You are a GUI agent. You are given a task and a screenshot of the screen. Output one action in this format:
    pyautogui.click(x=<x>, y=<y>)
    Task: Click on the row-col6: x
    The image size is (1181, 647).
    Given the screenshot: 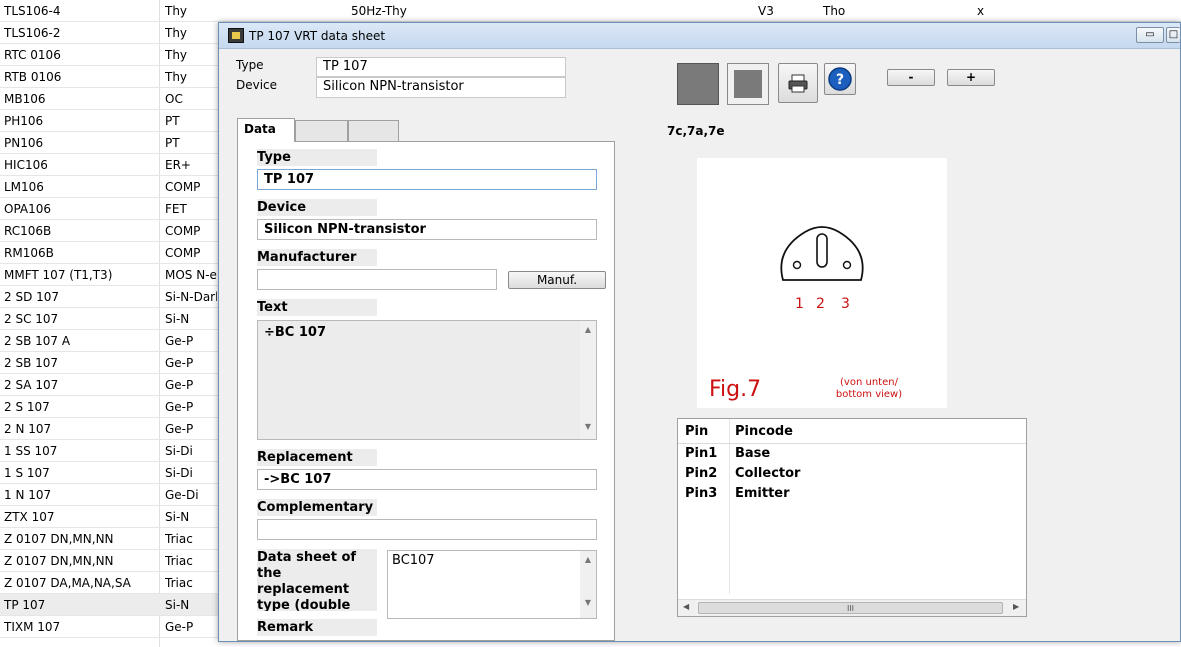 What is the action you would take?
    pyautogui.click(x=981, y=11)
    